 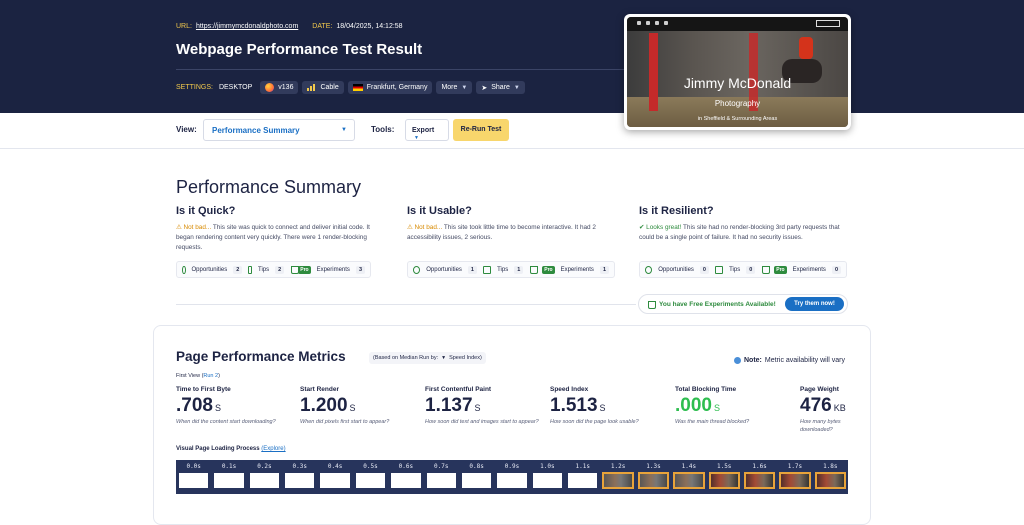 I want to click on filmstrip-frame: 0.2s, so click(x=264, y=474).